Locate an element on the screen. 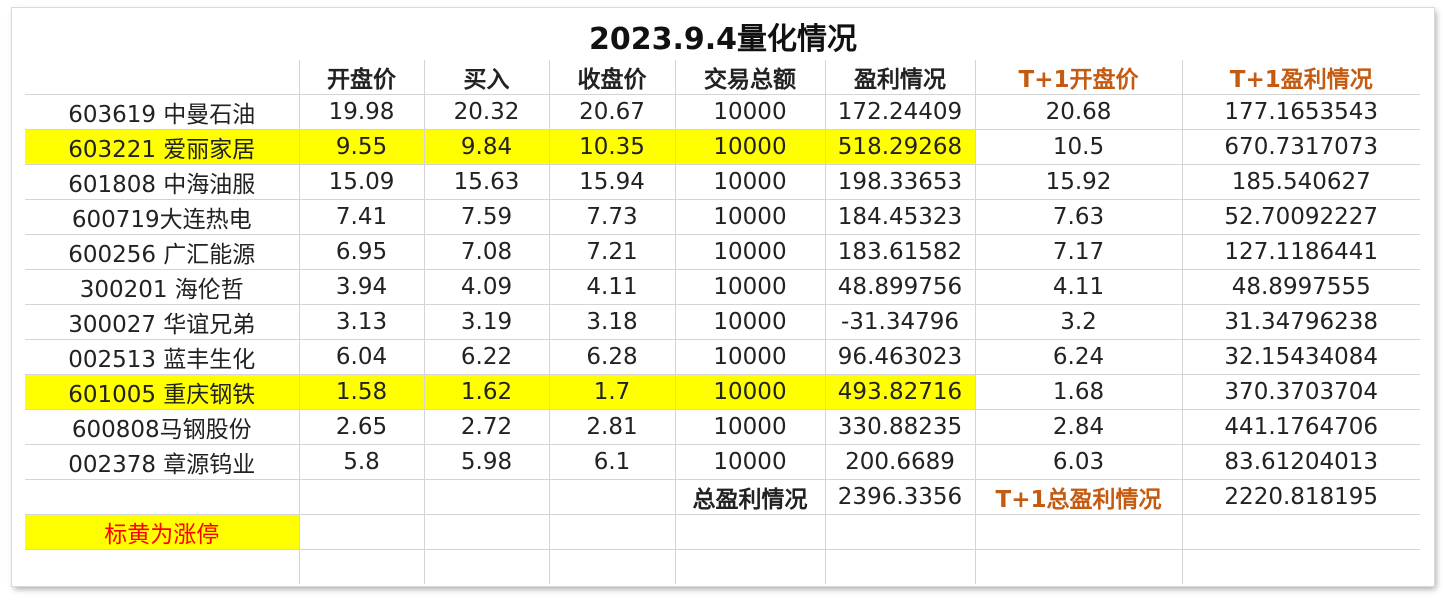 Image resolution: width=1445 pixels, height=603 pixels. cell-name: 601005 重庆钢铁 is located at coordinates (162, 392).